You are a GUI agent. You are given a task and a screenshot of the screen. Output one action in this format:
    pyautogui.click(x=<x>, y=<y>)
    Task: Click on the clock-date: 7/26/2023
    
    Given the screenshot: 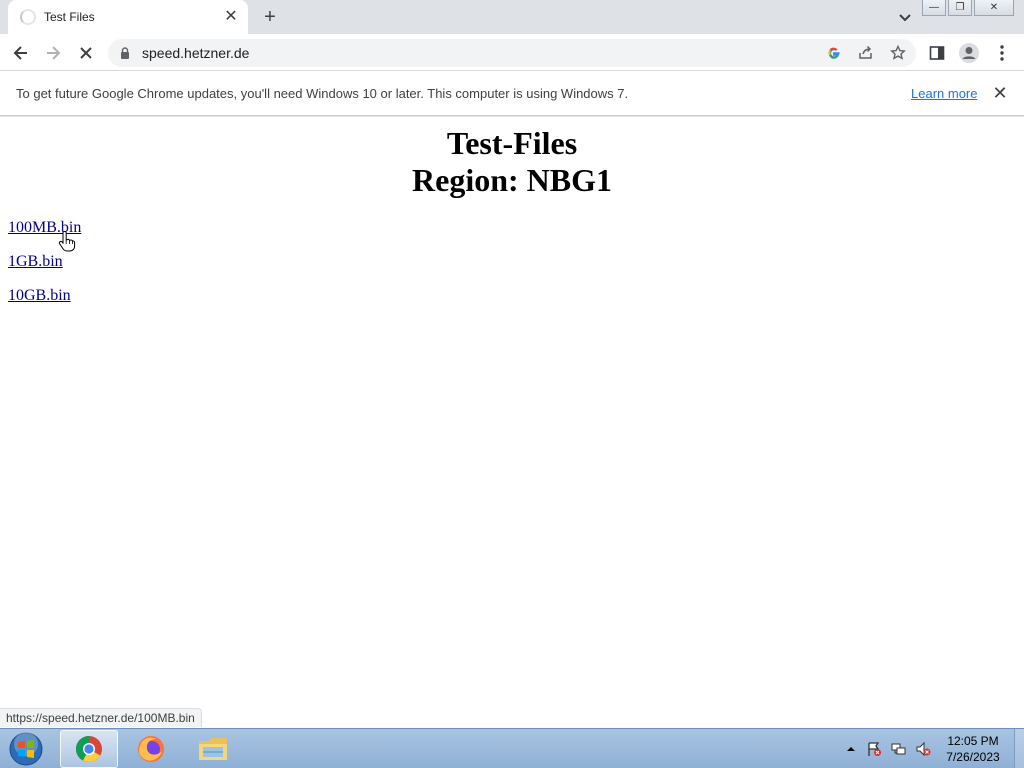 What is the action you would take?
    pyautogui.click(x=973, y=757)
    